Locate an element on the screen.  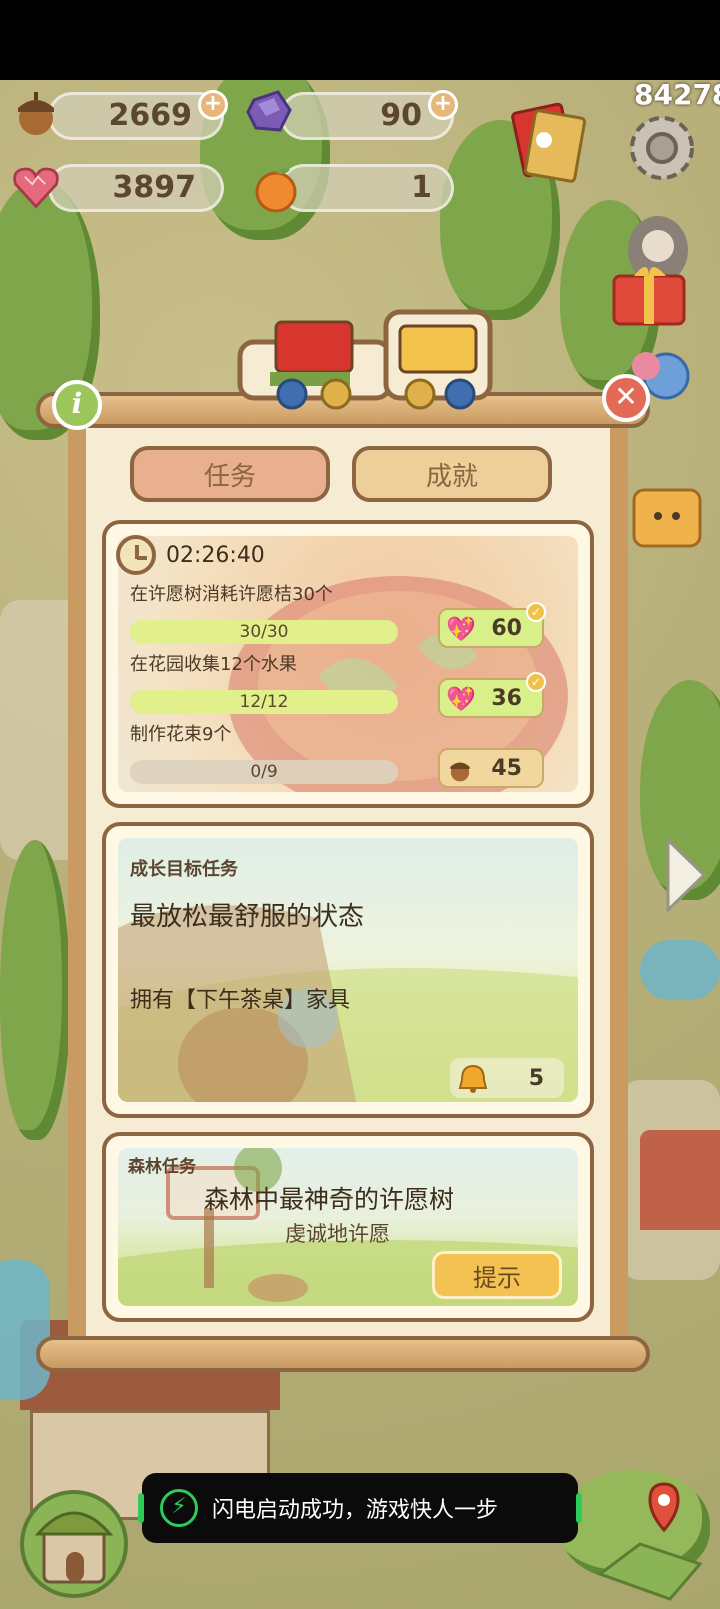
growth-task-title: 最放松最舒服的状态 is located at coordinates (247, 917).